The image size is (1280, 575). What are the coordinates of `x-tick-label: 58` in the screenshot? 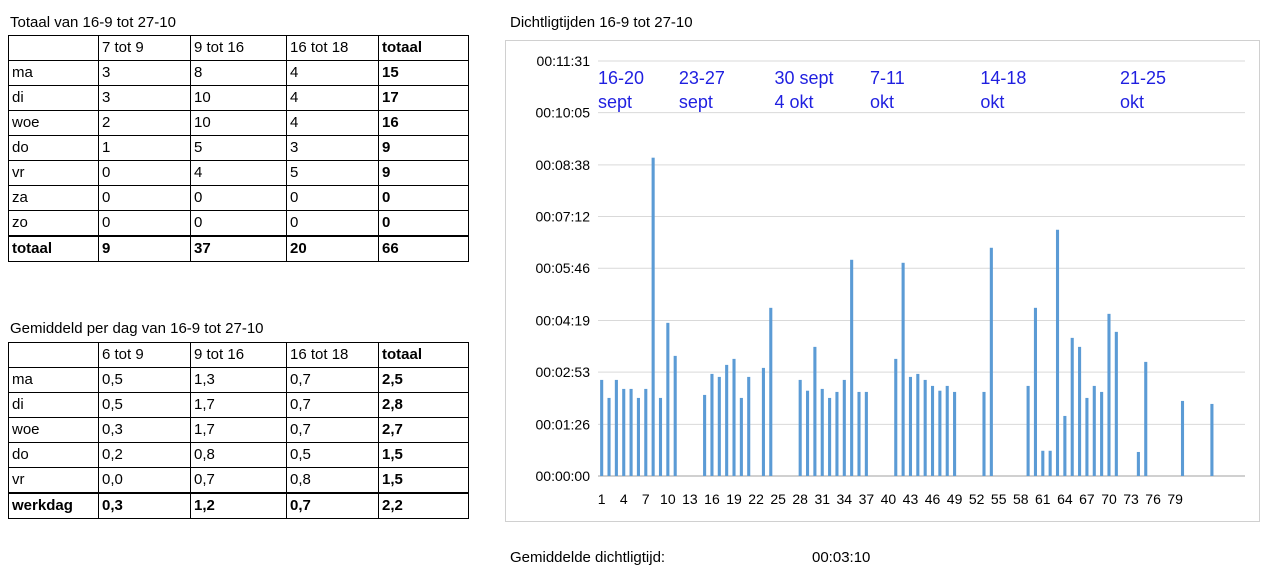 It's located at (1021, 499).